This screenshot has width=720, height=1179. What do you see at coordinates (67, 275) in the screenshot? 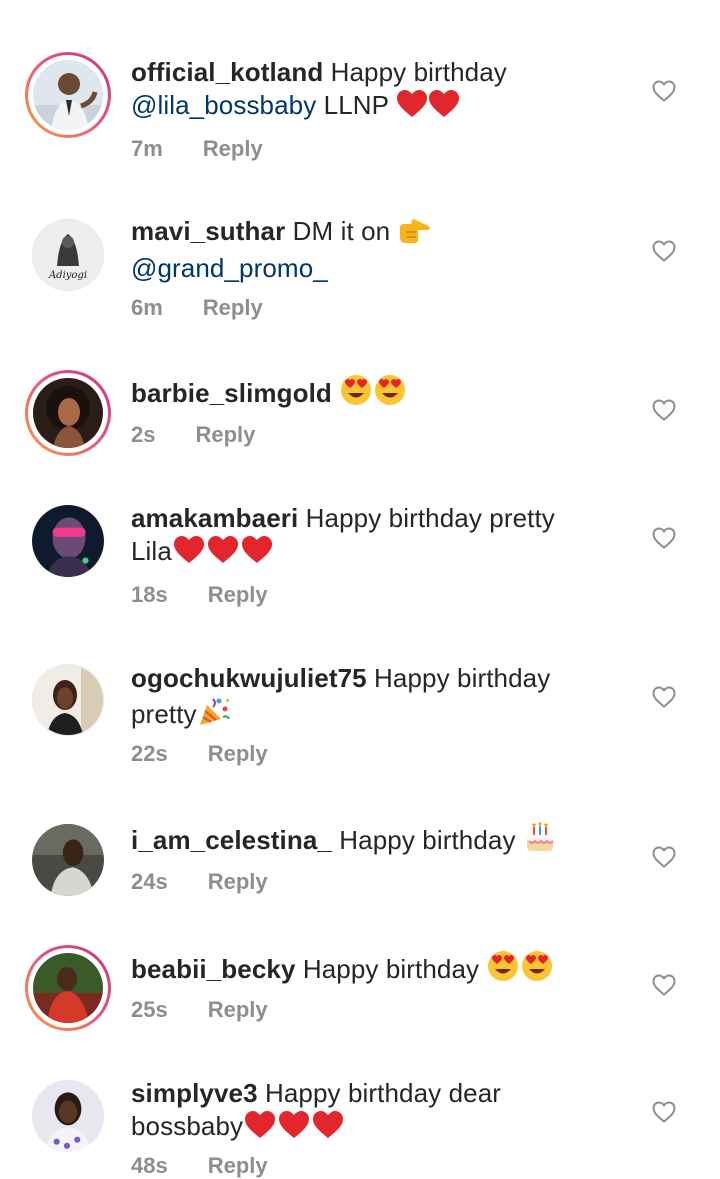
I see `avatar-logo-text: Adiyogi` at bounding box center [67, 275].